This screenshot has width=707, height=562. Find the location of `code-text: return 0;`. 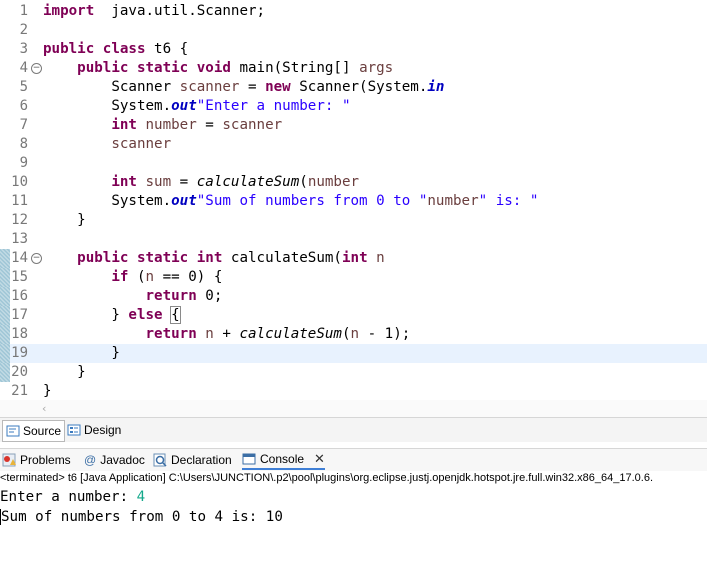

code-text: return 0; is located at coordinates (184, 296).